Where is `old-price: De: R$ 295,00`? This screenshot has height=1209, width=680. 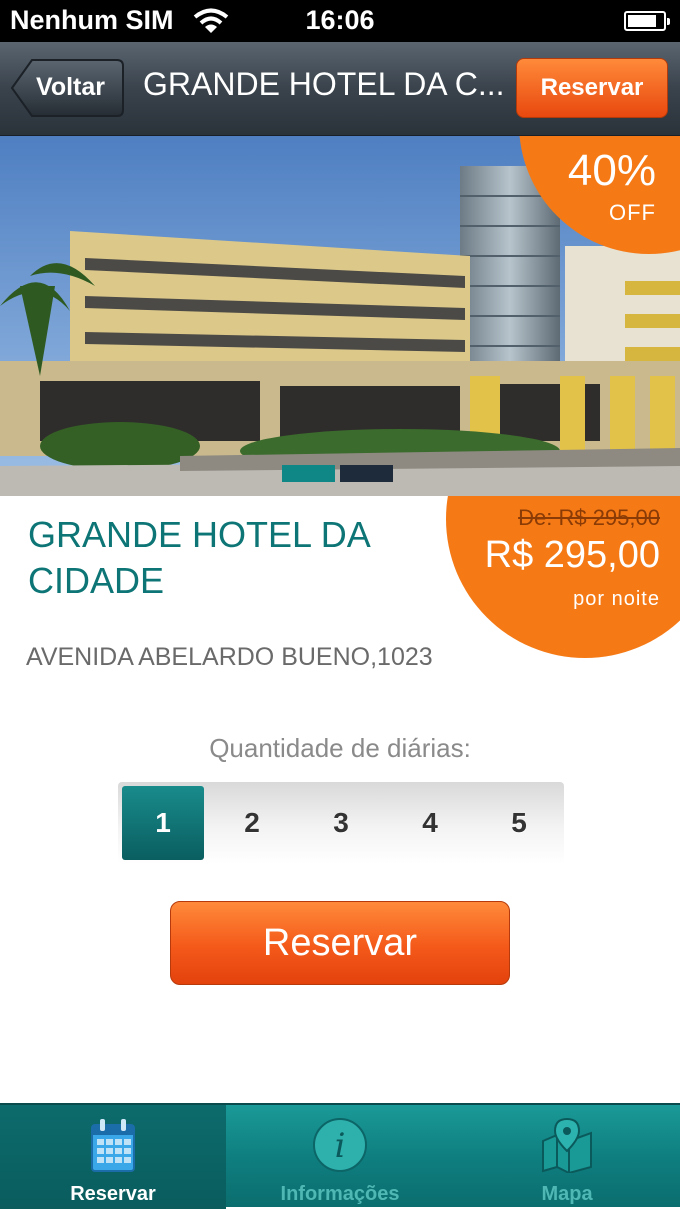 old-price: De: R$ 295,00 is located at coordinates (589, 517).